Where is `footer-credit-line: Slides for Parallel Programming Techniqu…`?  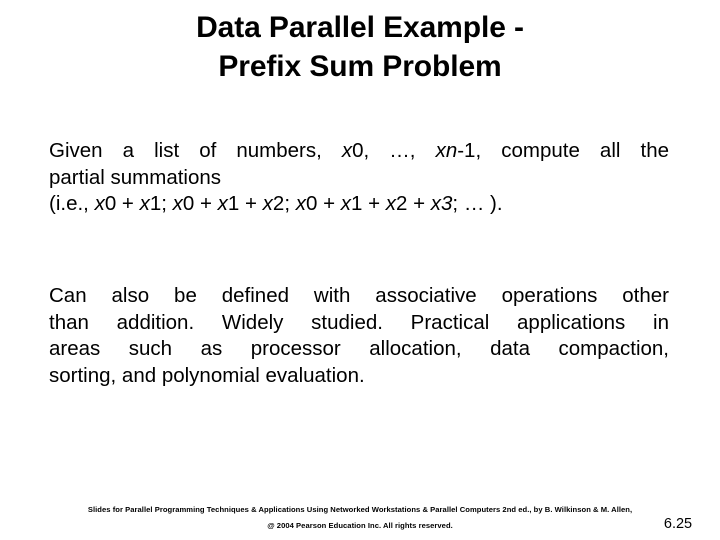
footer-credit-line: Slides for Parallel Programming Techniqu… is located at coordinates (360, 509).